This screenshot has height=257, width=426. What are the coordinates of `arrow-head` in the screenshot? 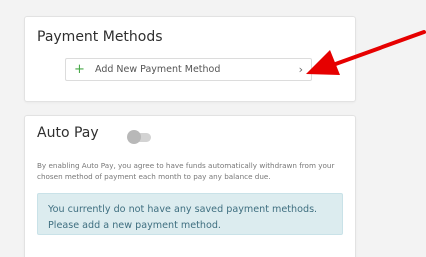 It's located at (323, 62).